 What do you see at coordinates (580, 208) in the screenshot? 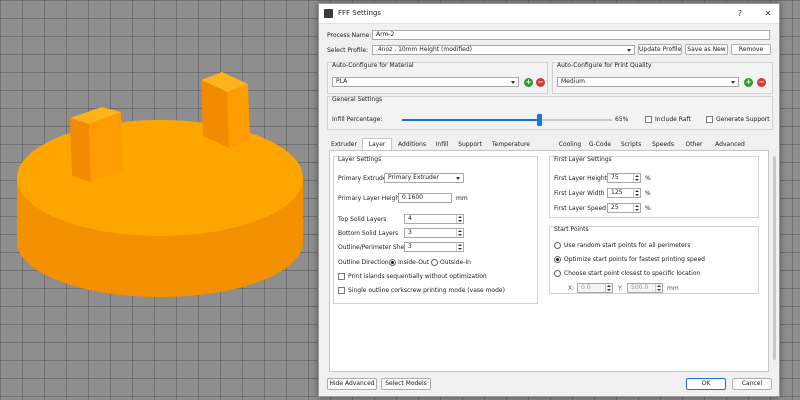
I see `first-layer-speed-label: First Layer Speed` at bounding box center [580, 208].